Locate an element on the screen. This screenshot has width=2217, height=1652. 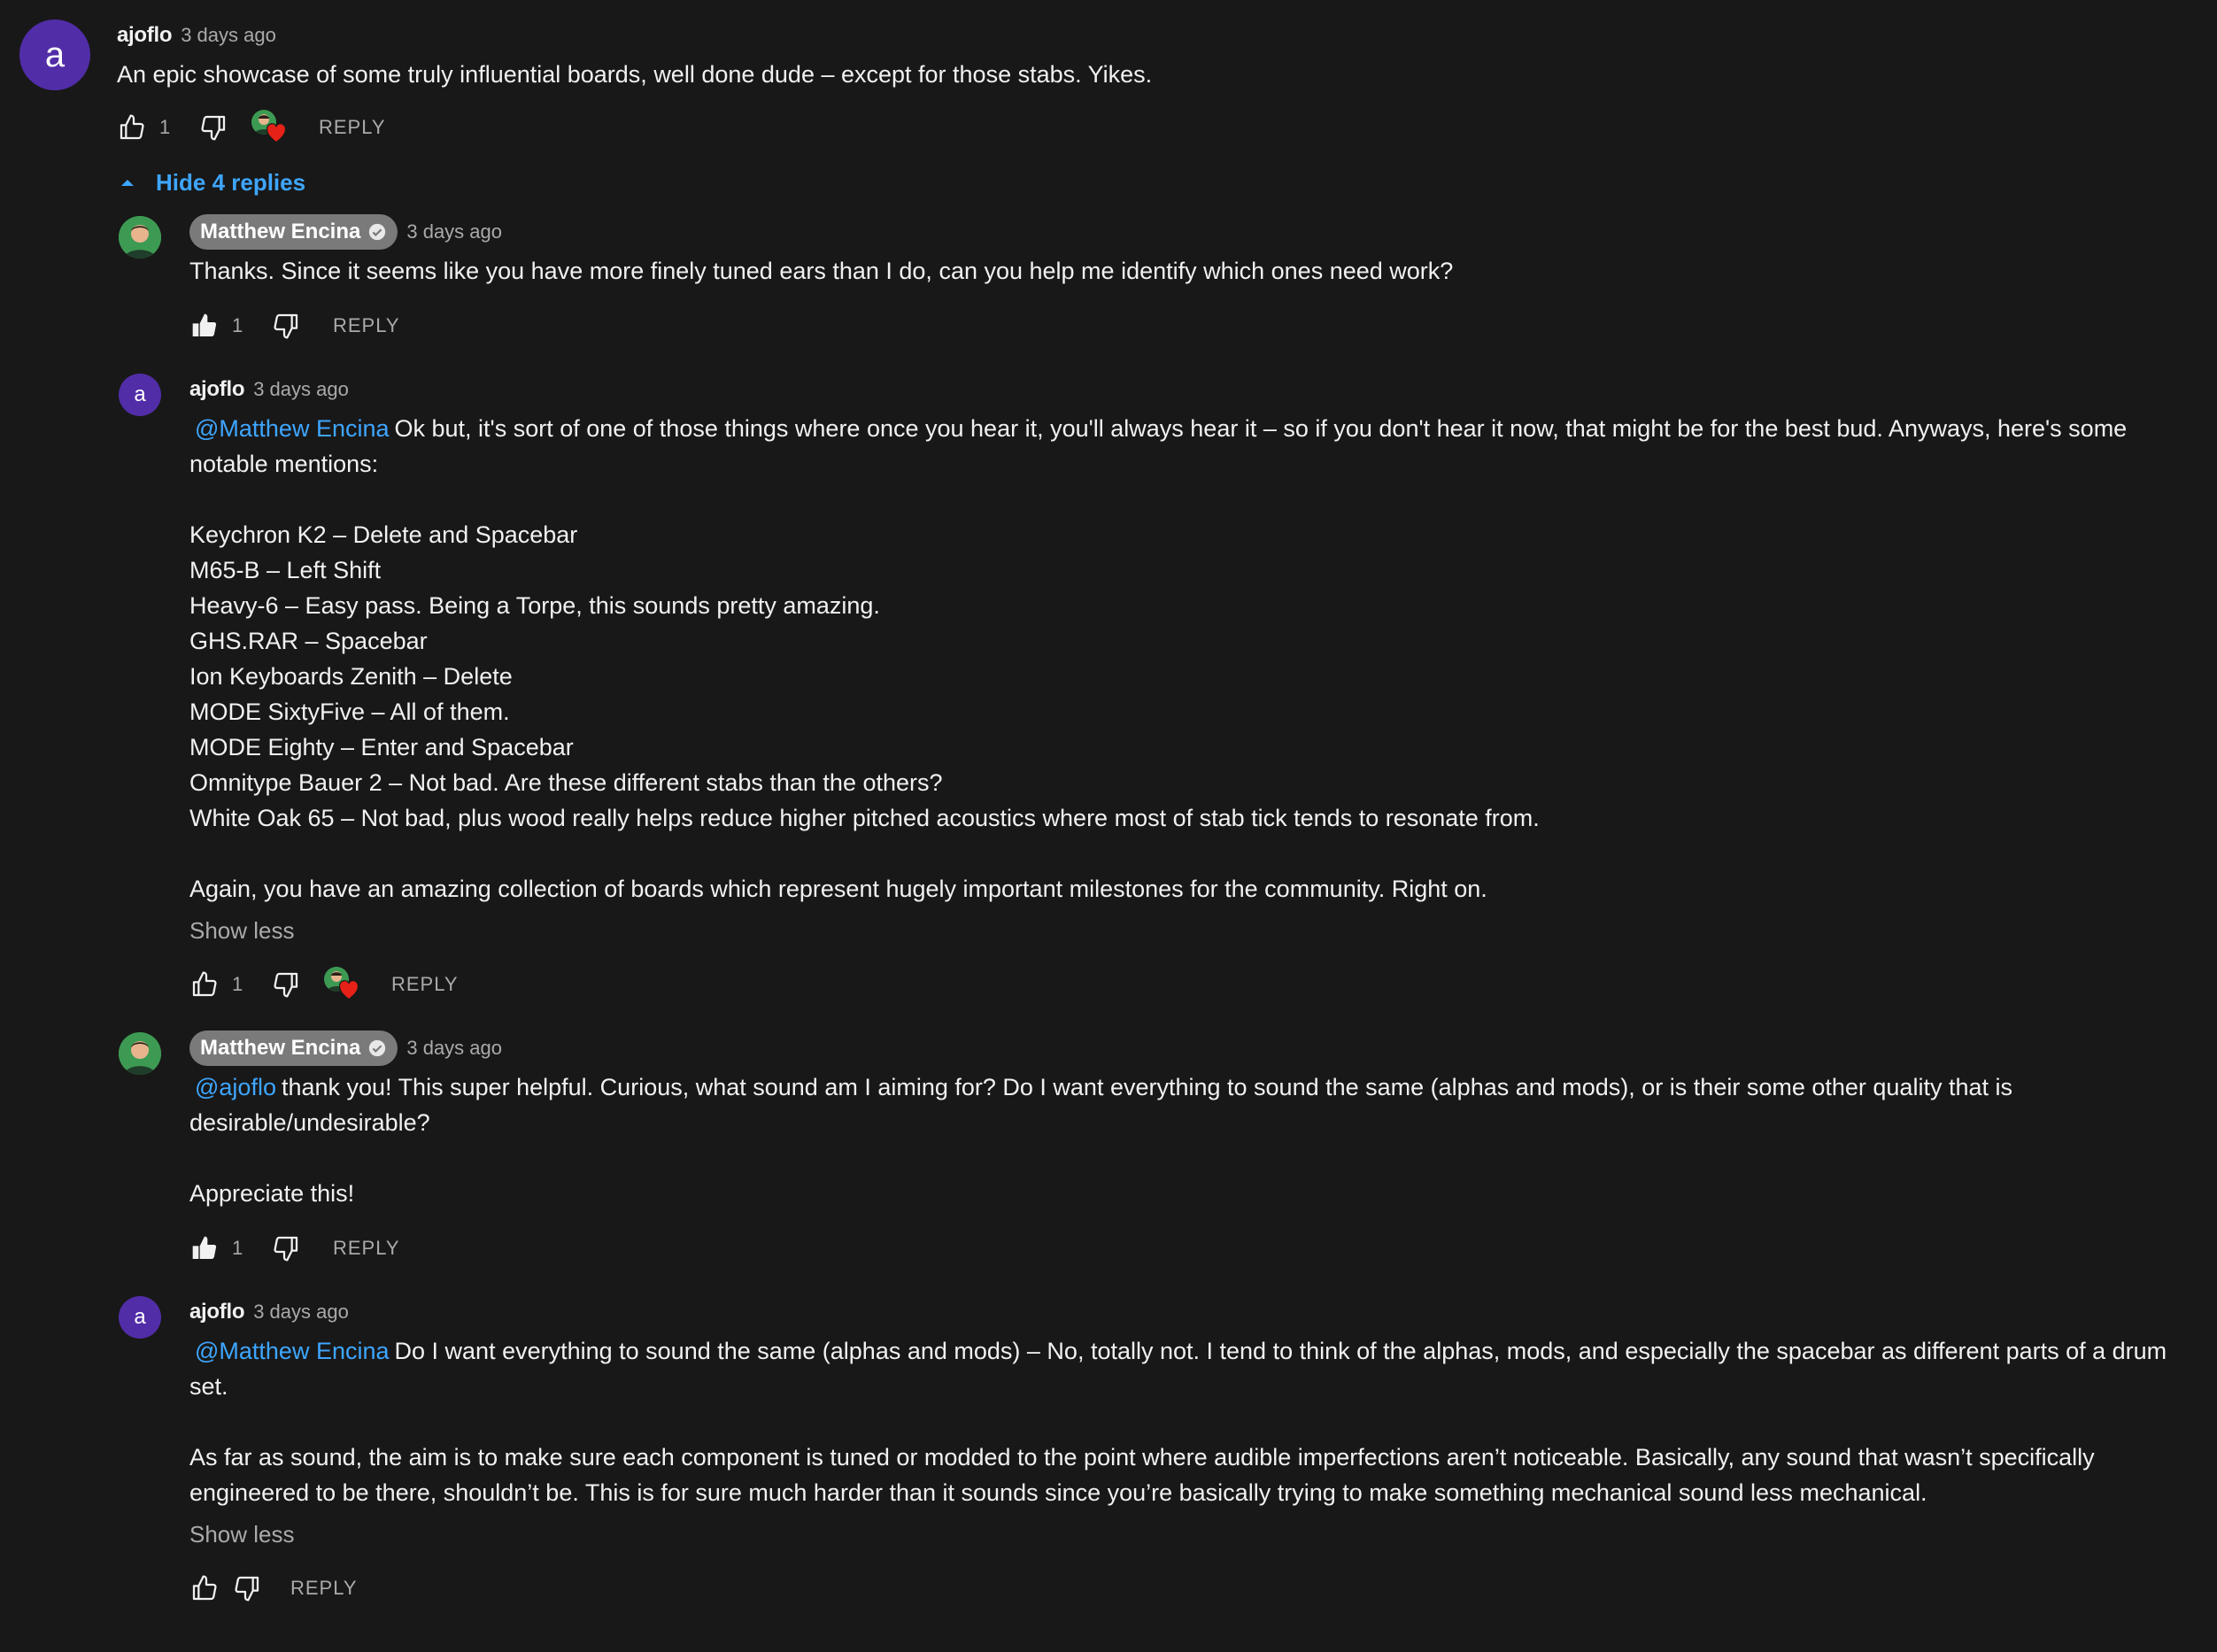
hide-replies-label: Hide 4 replies is located at coordinates (231, 182).